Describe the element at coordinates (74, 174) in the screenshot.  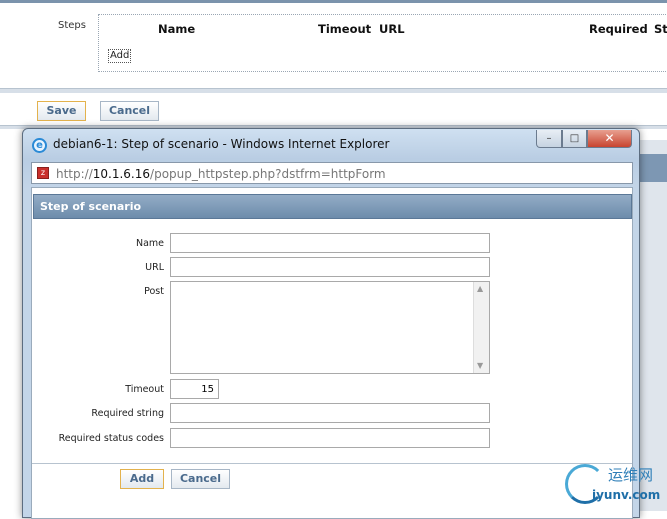
I see `address-prefix: http://` at that location.